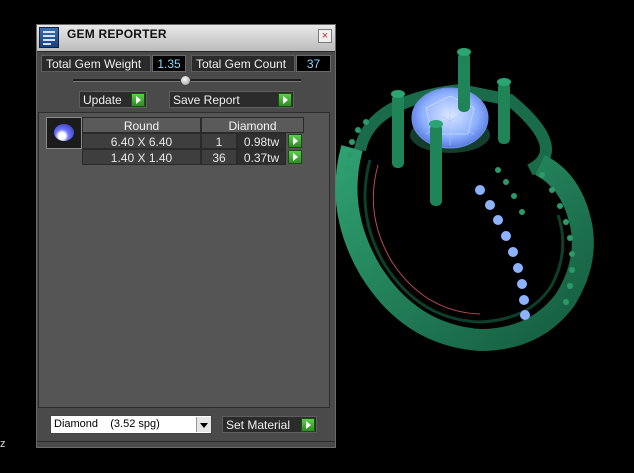  Describe the element at coordinates (117, 34) in the screenshot. I see `window-title: GEM REPORTER` at that location.